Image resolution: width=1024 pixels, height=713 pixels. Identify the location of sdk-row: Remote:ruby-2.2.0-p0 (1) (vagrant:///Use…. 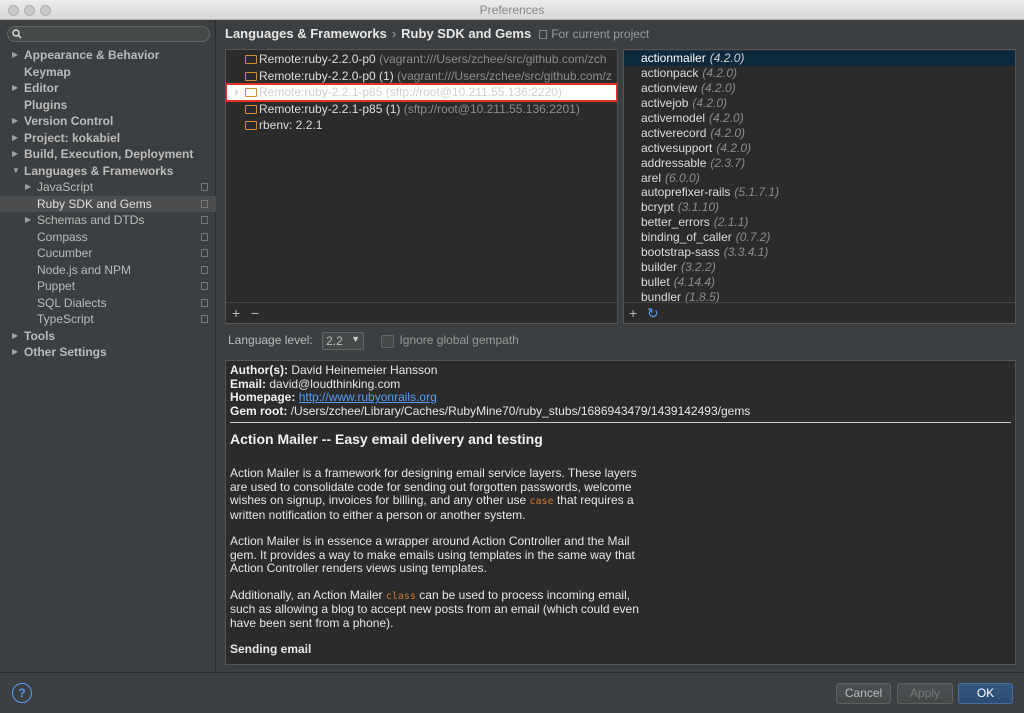
(421, 76).